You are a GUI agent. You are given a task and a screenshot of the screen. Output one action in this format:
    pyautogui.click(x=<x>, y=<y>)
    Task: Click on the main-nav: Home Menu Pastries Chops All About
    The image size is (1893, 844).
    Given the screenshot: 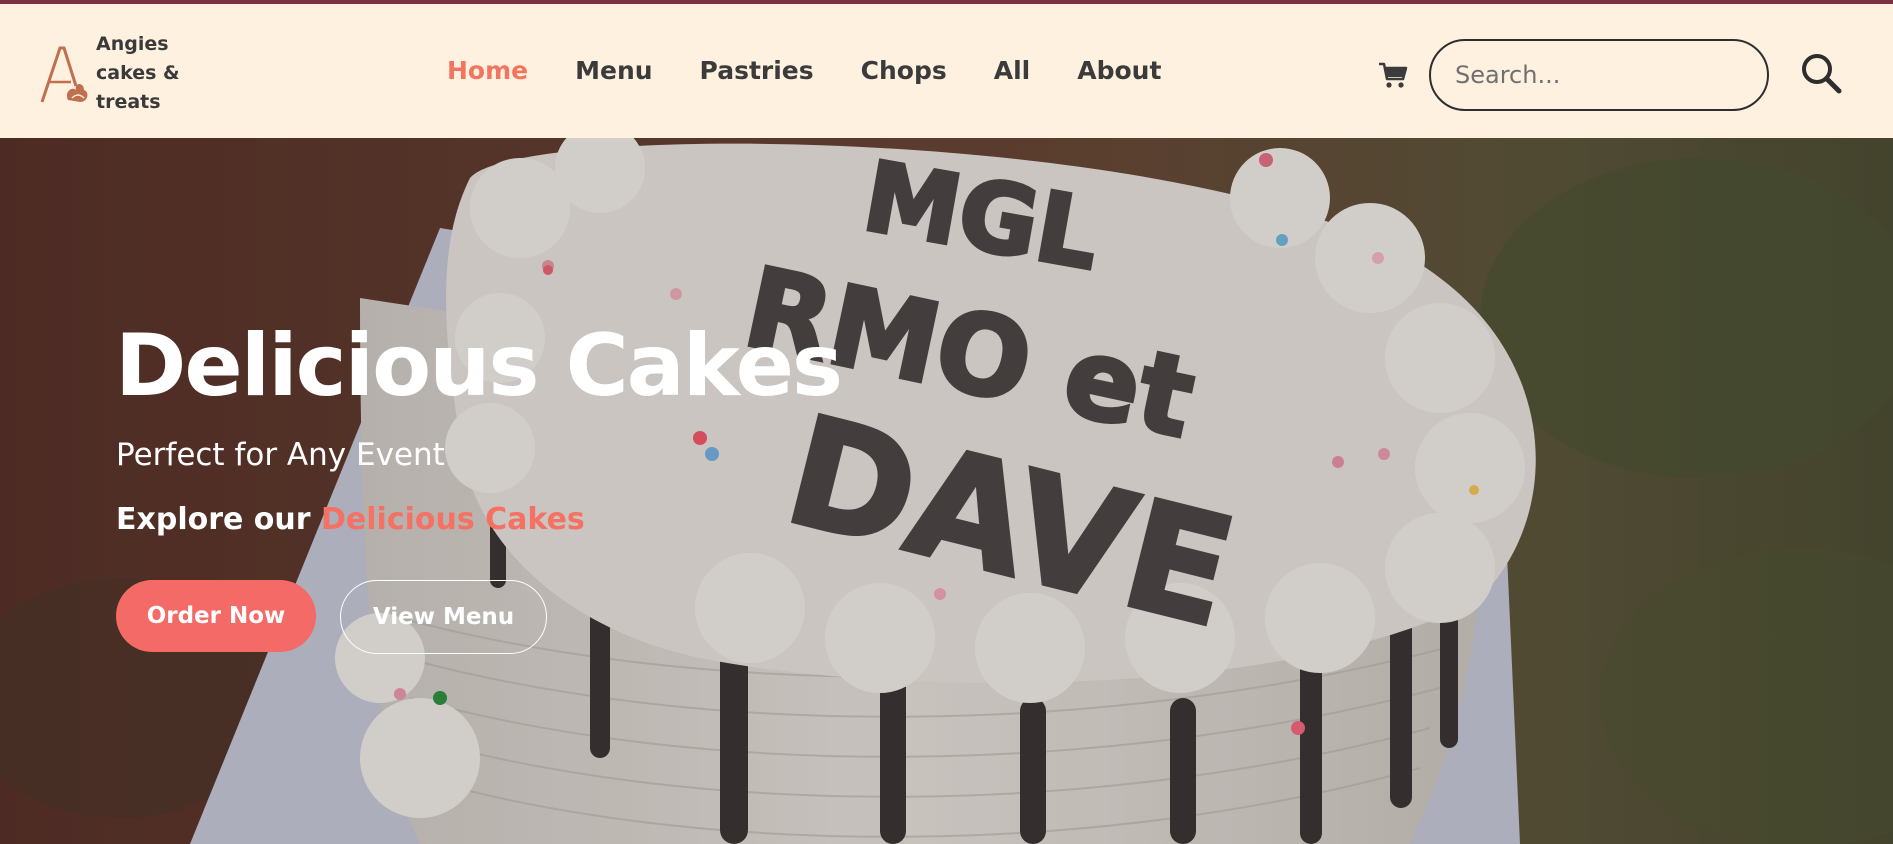 What is the action you would take?
    pyautogui.click(x=827, y=70)
    